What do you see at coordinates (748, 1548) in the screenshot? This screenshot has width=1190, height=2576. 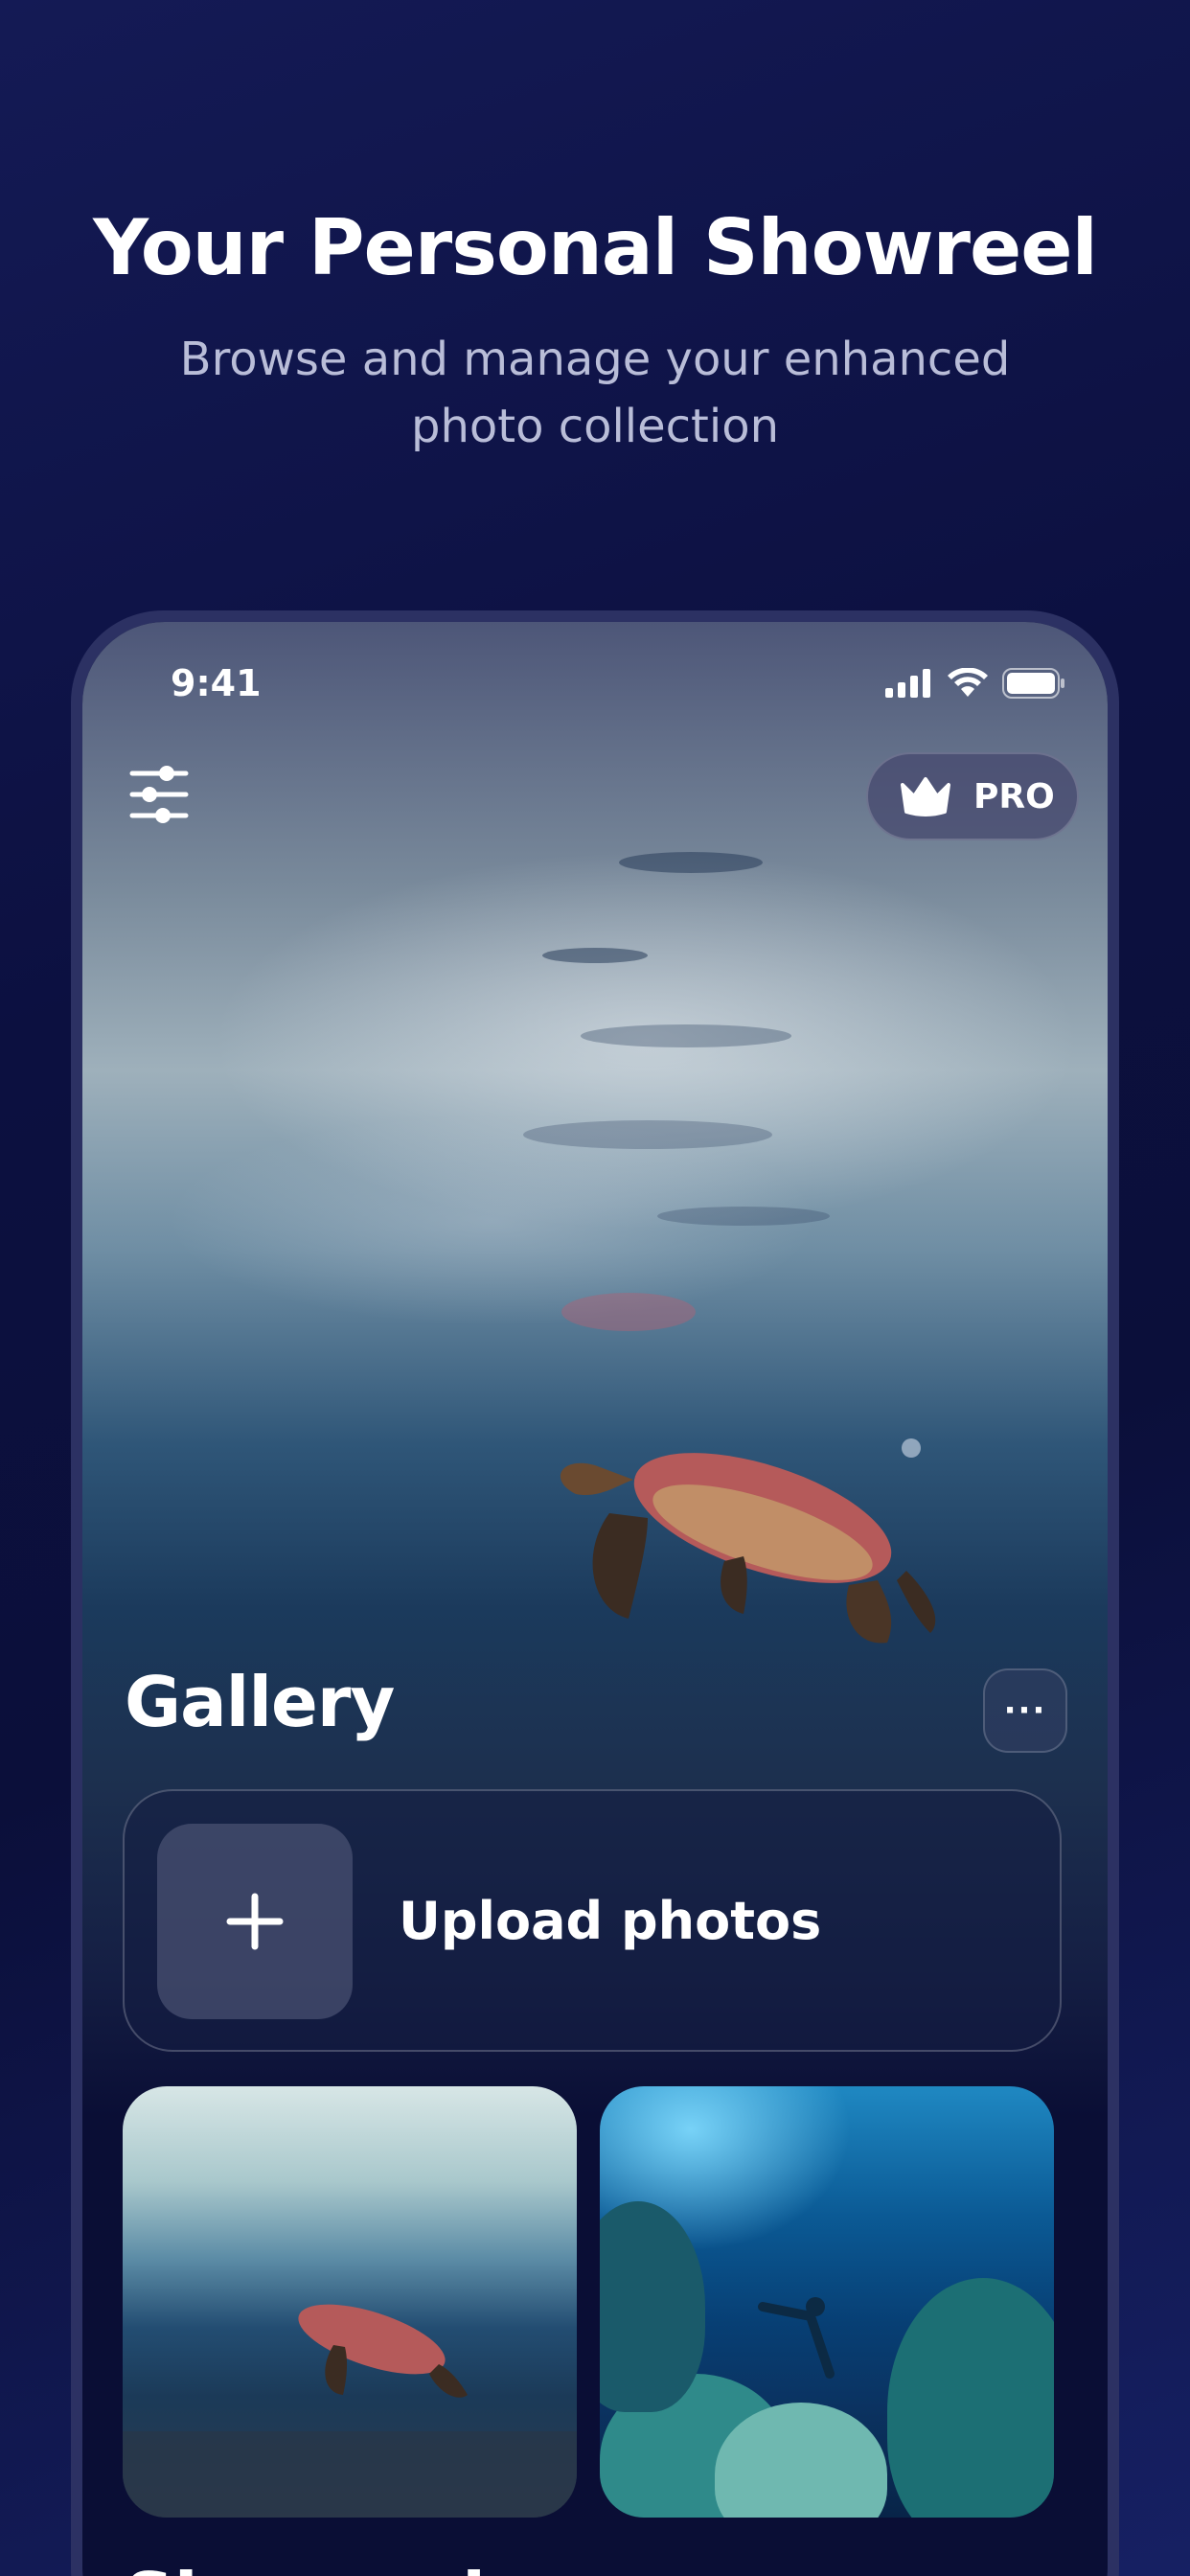 I see `turtle-image` at bounding box center [748, 1548].